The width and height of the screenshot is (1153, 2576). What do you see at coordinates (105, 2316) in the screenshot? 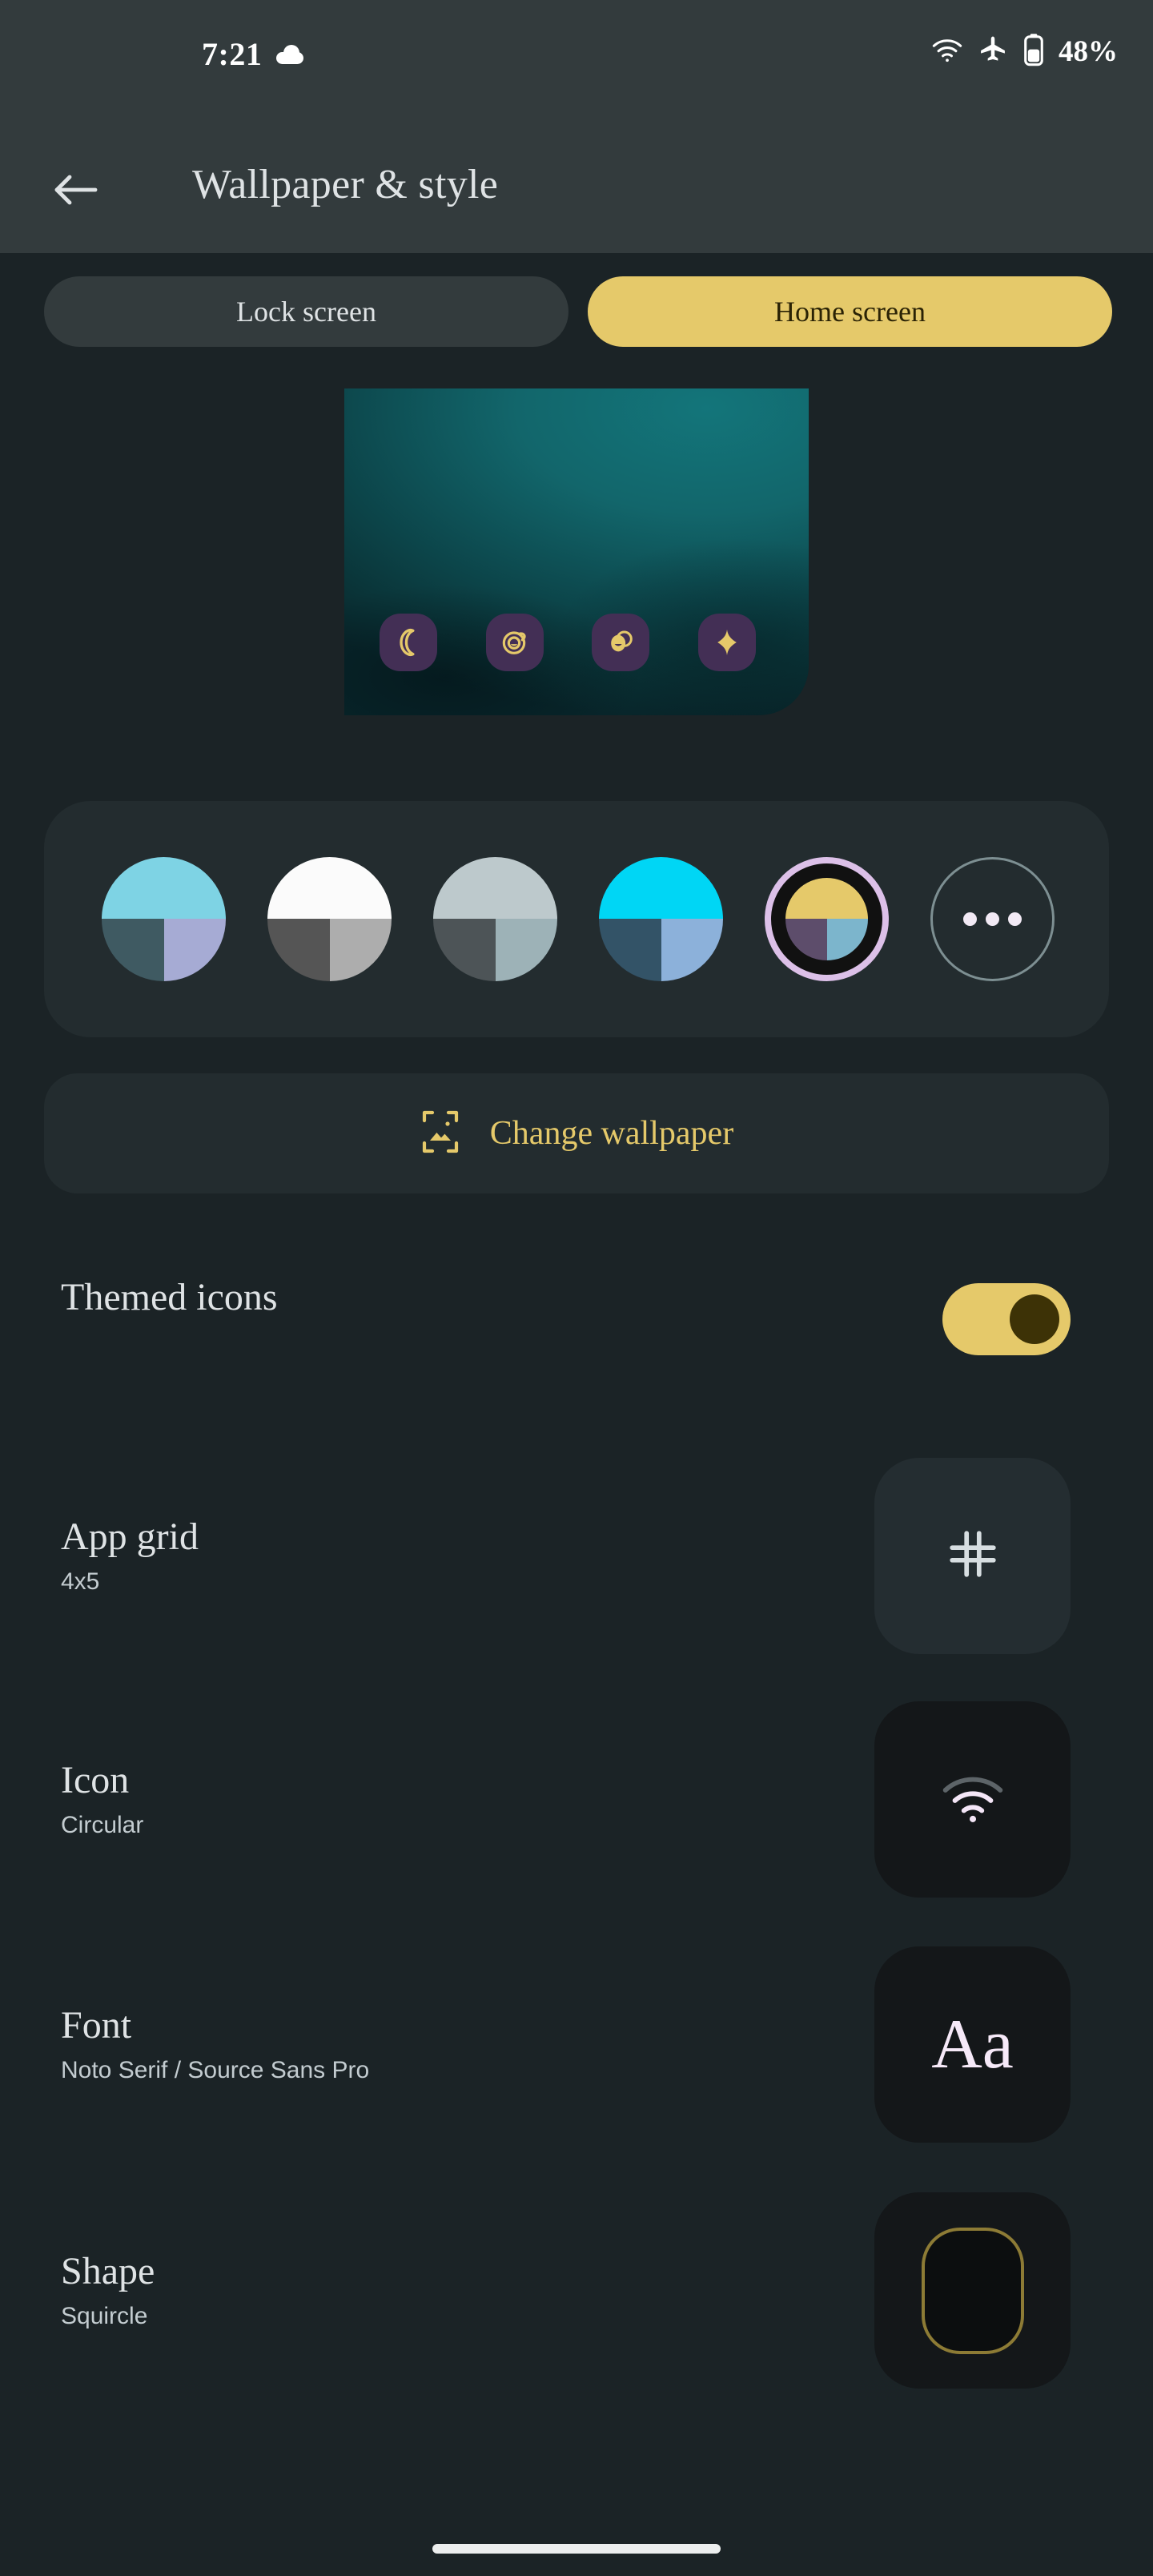
I see `shape-subtitle: Squircle` at bounding box center [105, 2316].